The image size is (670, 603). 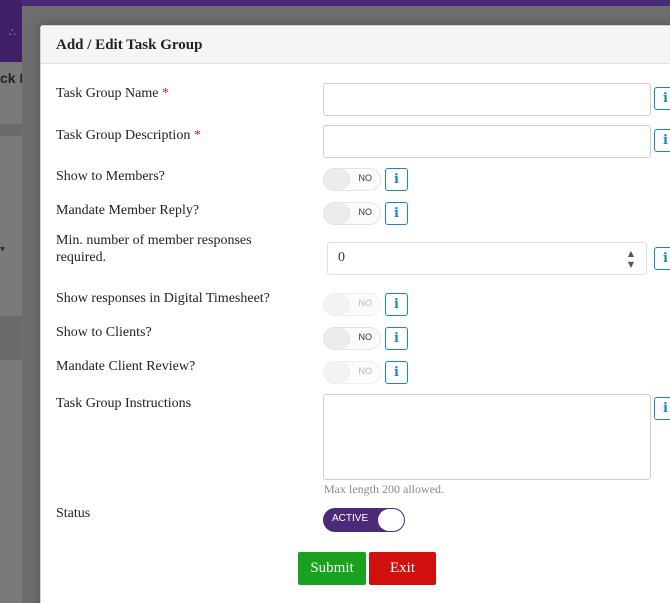 What do you see at coordinates (631, 253) in the screenshot?
I see `spinner-up-icon: ▲` at bounding box center [631, 253].